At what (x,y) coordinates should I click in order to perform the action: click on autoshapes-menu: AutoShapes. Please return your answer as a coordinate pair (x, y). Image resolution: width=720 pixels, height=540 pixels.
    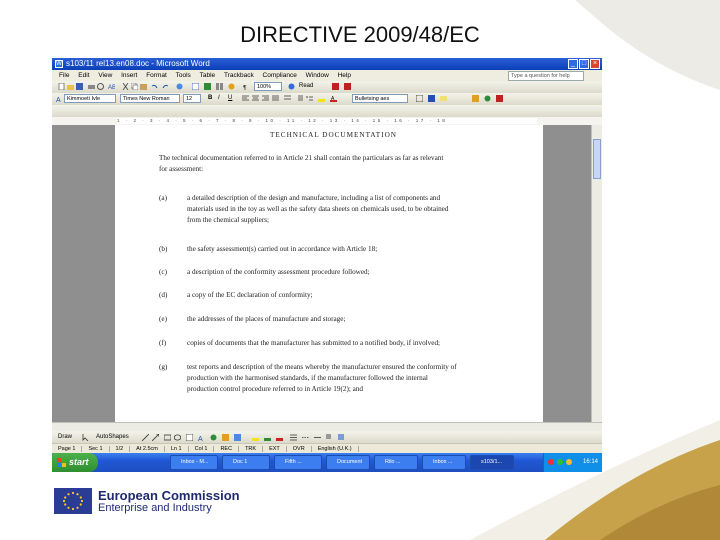
    Looking at the image, I should click on (112, 437).